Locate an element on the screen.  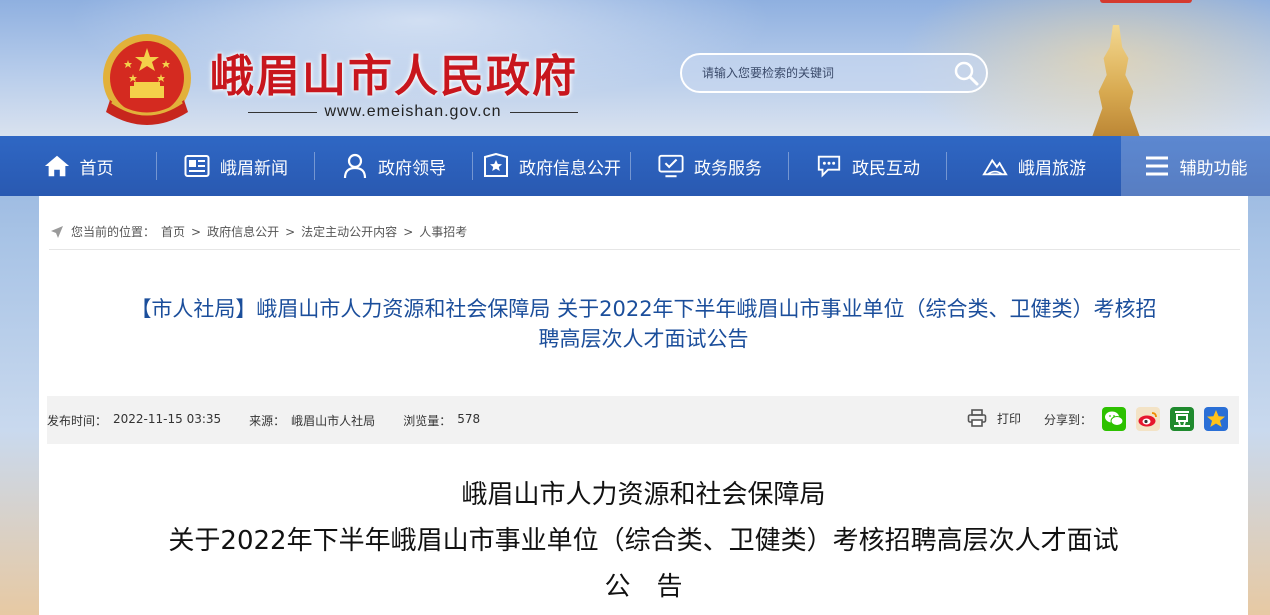
publish-time-label: 发布时间： is located at coordinates (77, 421).